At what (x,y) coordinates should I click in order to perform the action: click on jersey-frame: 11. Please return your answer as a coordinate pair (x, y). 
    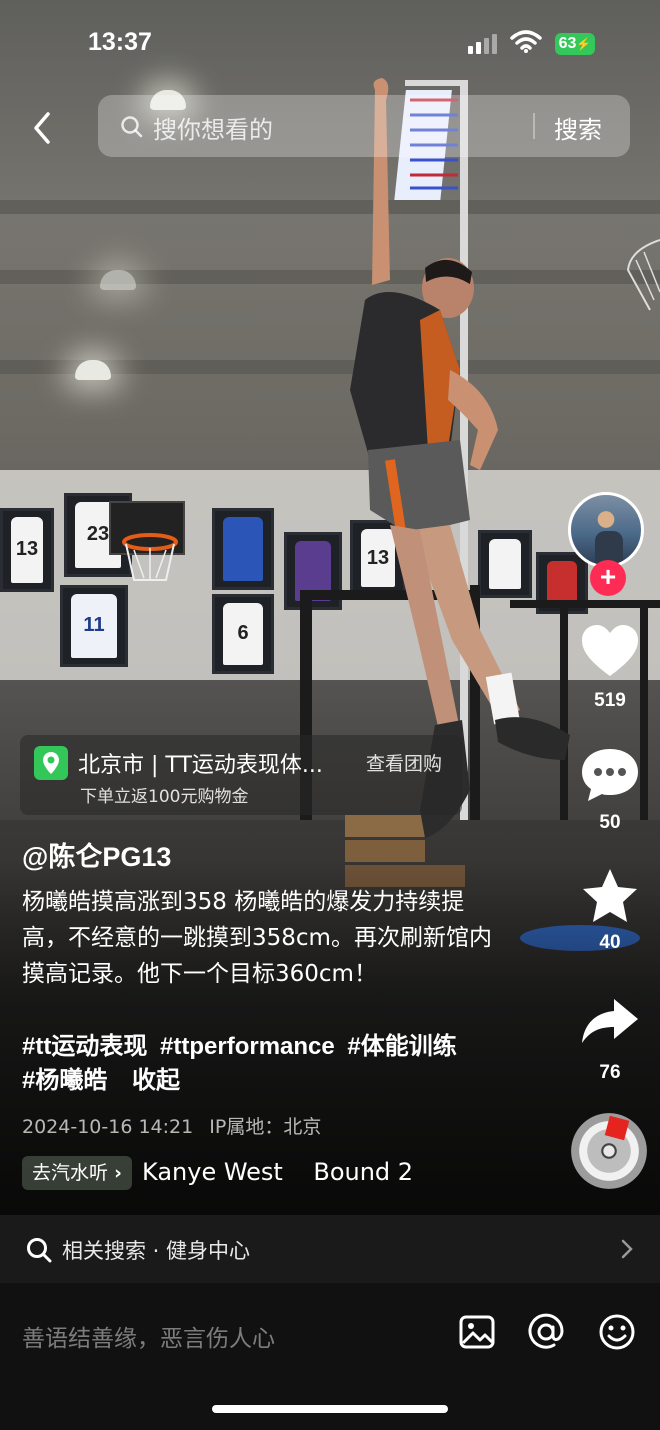
    Looking at the image, I should click on (94, 626).